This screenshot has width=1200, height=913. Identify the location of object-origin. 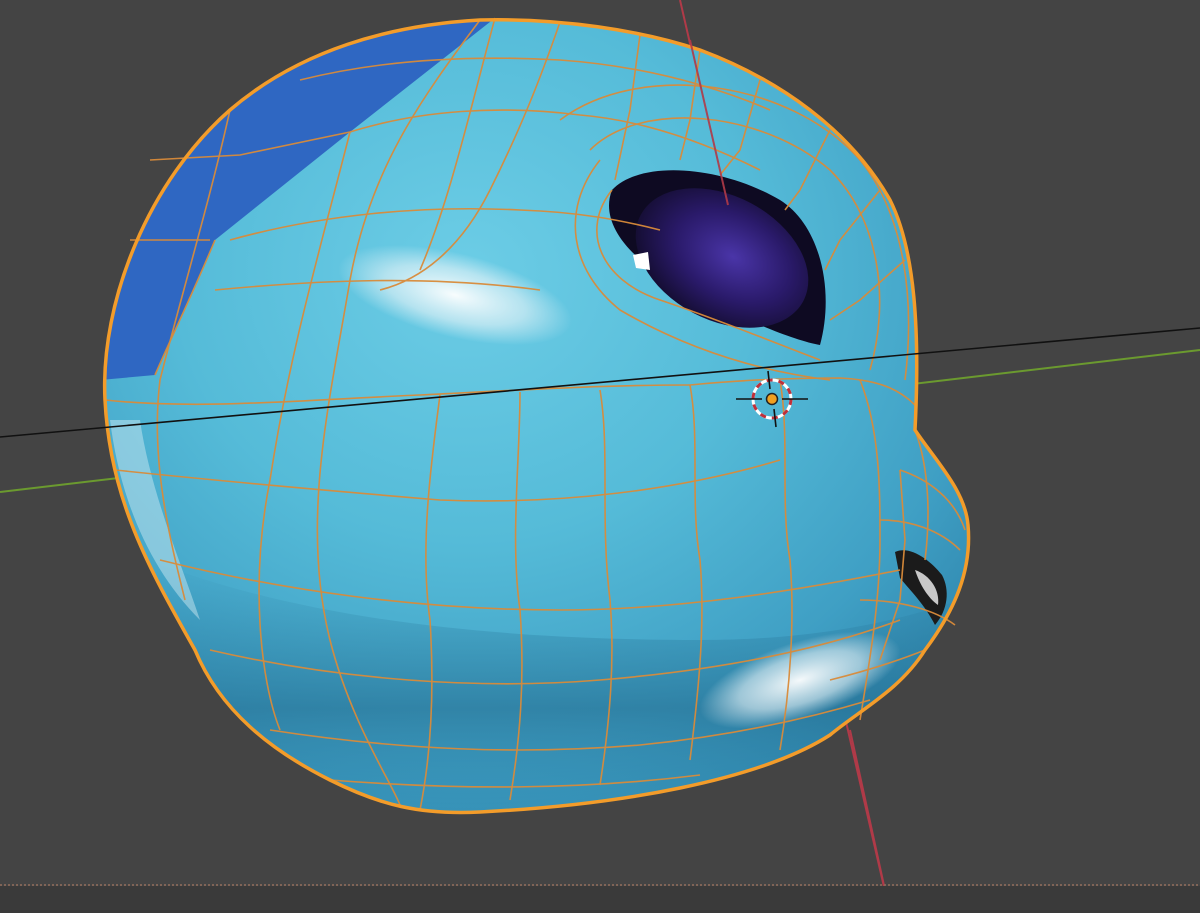
(772, 399).